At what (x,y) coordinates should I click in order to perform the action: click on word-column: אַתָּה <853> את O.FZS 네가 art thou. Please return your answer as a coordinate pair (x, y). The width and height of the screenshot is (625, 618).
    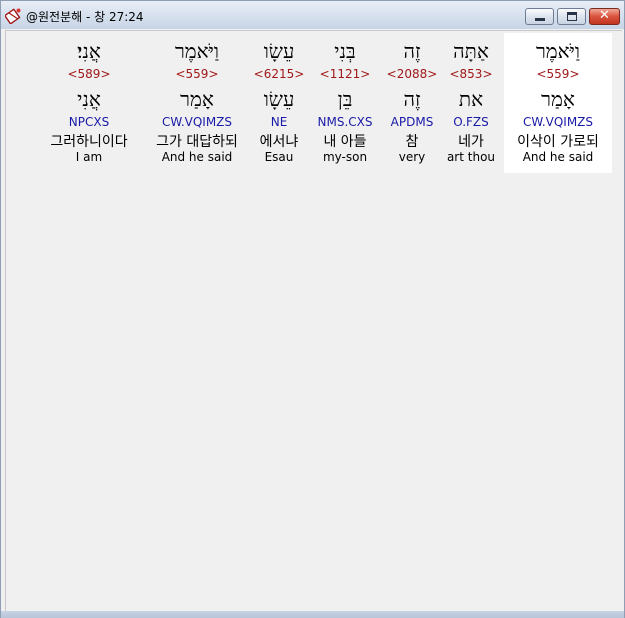
    Looking at the image, I should click on (471, 103).